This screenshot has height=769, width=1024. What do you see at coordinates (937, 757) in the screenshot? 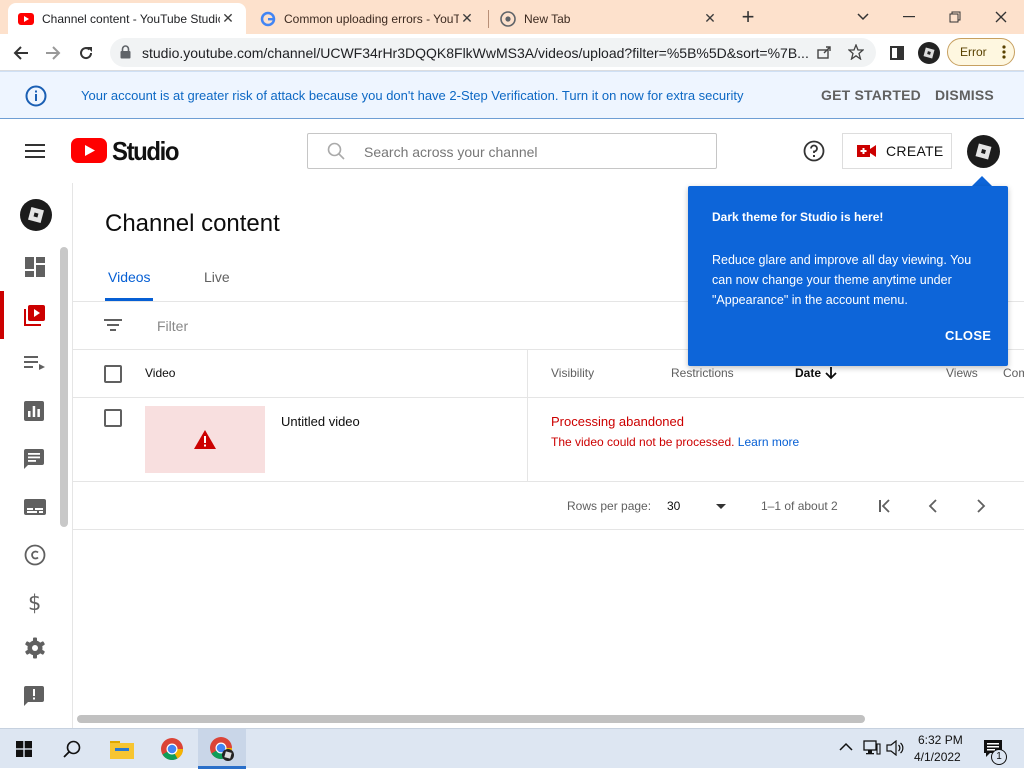
I see `taskbar-date: 4/1/2022` at bounding box center [937, 757].